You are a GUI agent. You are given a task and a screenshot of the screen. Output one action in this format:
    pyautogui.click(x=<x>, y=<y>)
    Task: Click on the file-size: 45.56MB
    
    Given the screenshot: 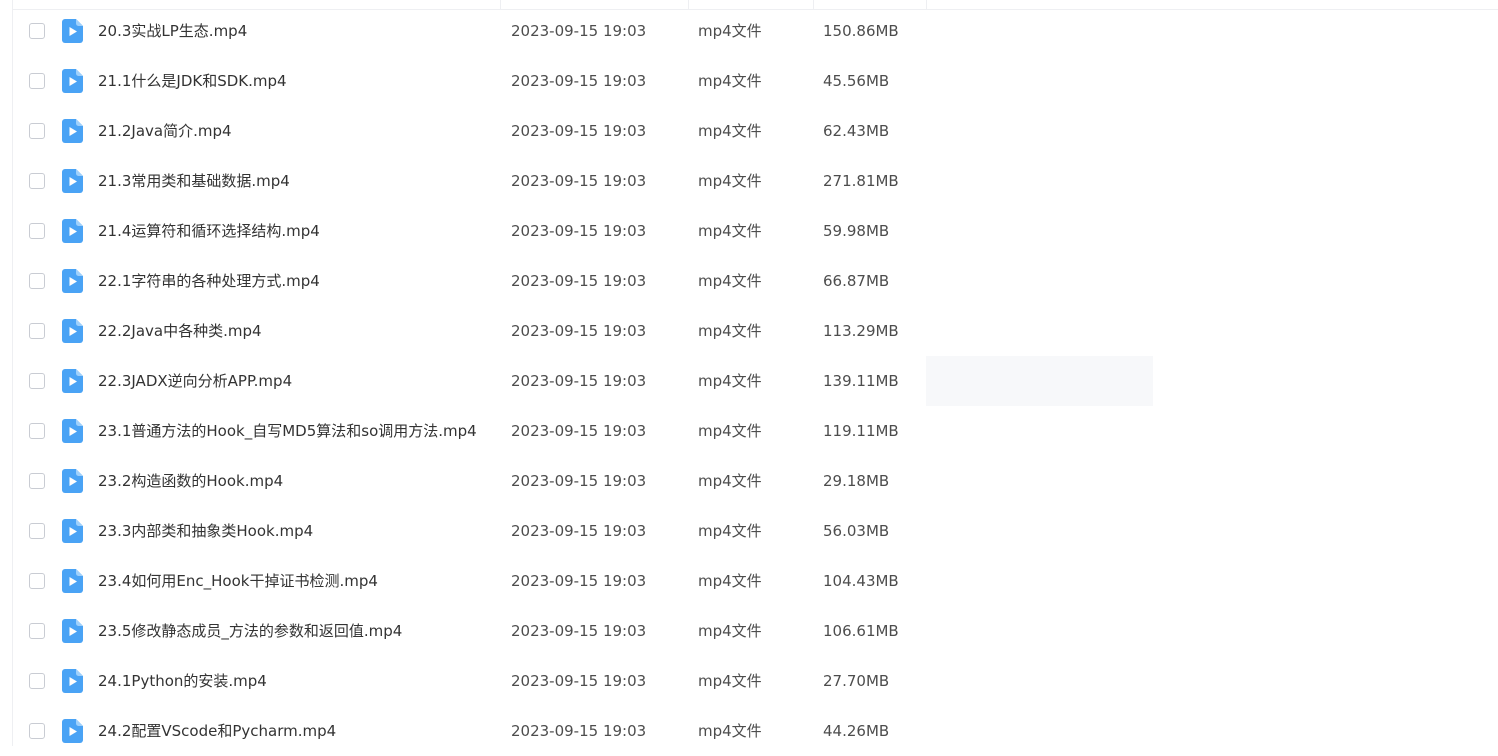 What is the action you would take?
    pyautogui.click(x=856, y=81)
    